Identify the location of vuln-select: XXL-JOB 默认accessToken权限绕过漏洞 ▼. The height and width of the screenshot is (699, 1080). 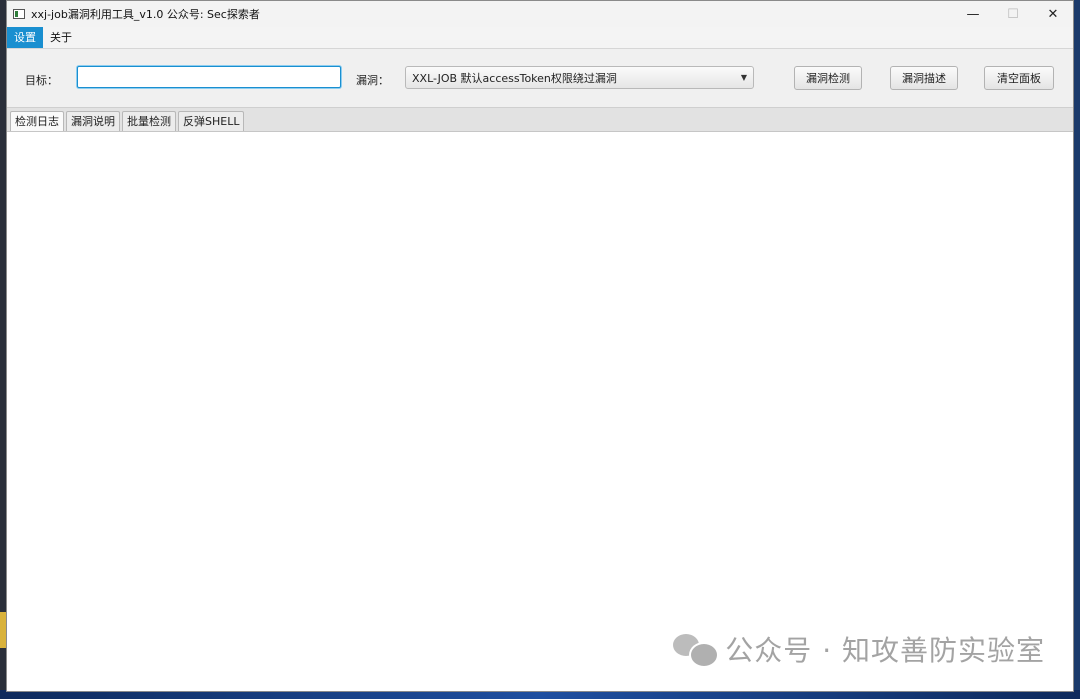
(579, 77).